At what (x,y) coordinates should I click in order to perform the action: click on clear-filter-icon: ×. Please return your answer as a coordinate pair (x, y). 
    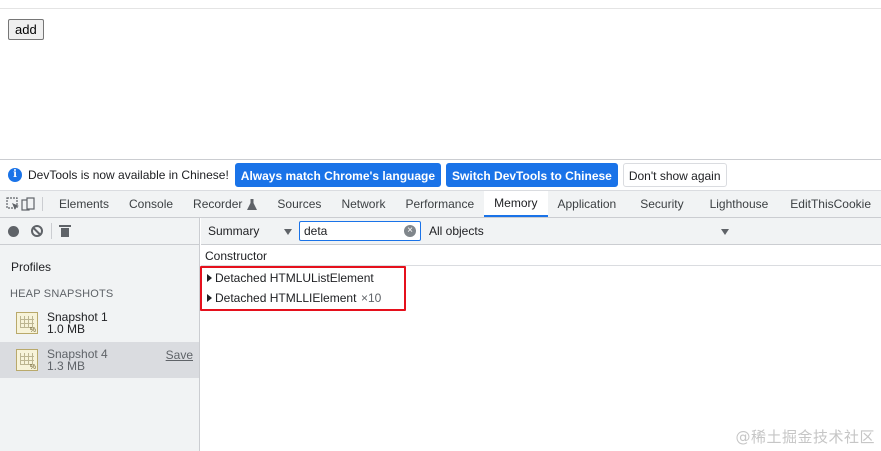
    Looking at the image, I should click on (410, 231).